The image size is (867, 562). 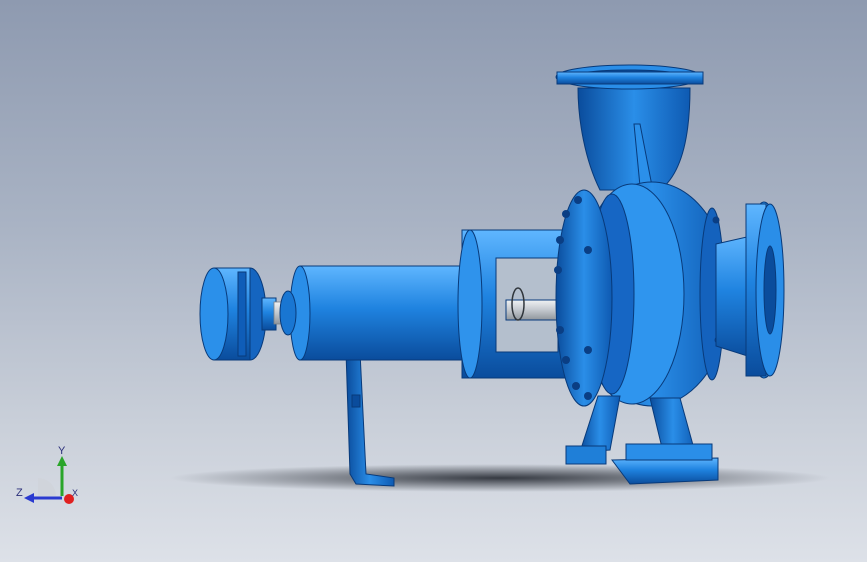 I want to click on ground-shadow, so click(x=500, y=478).